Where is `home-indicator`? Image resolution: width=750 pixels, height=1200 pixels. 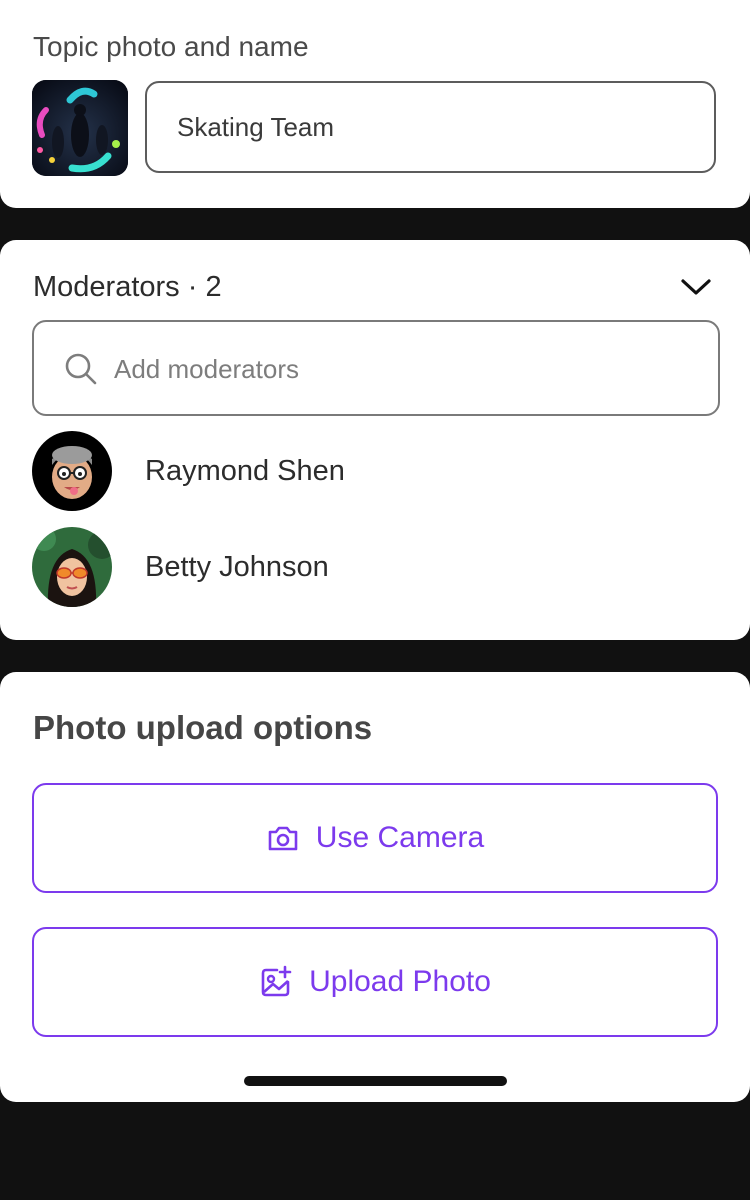 home-indicator is located at coordinates (375, 1081).